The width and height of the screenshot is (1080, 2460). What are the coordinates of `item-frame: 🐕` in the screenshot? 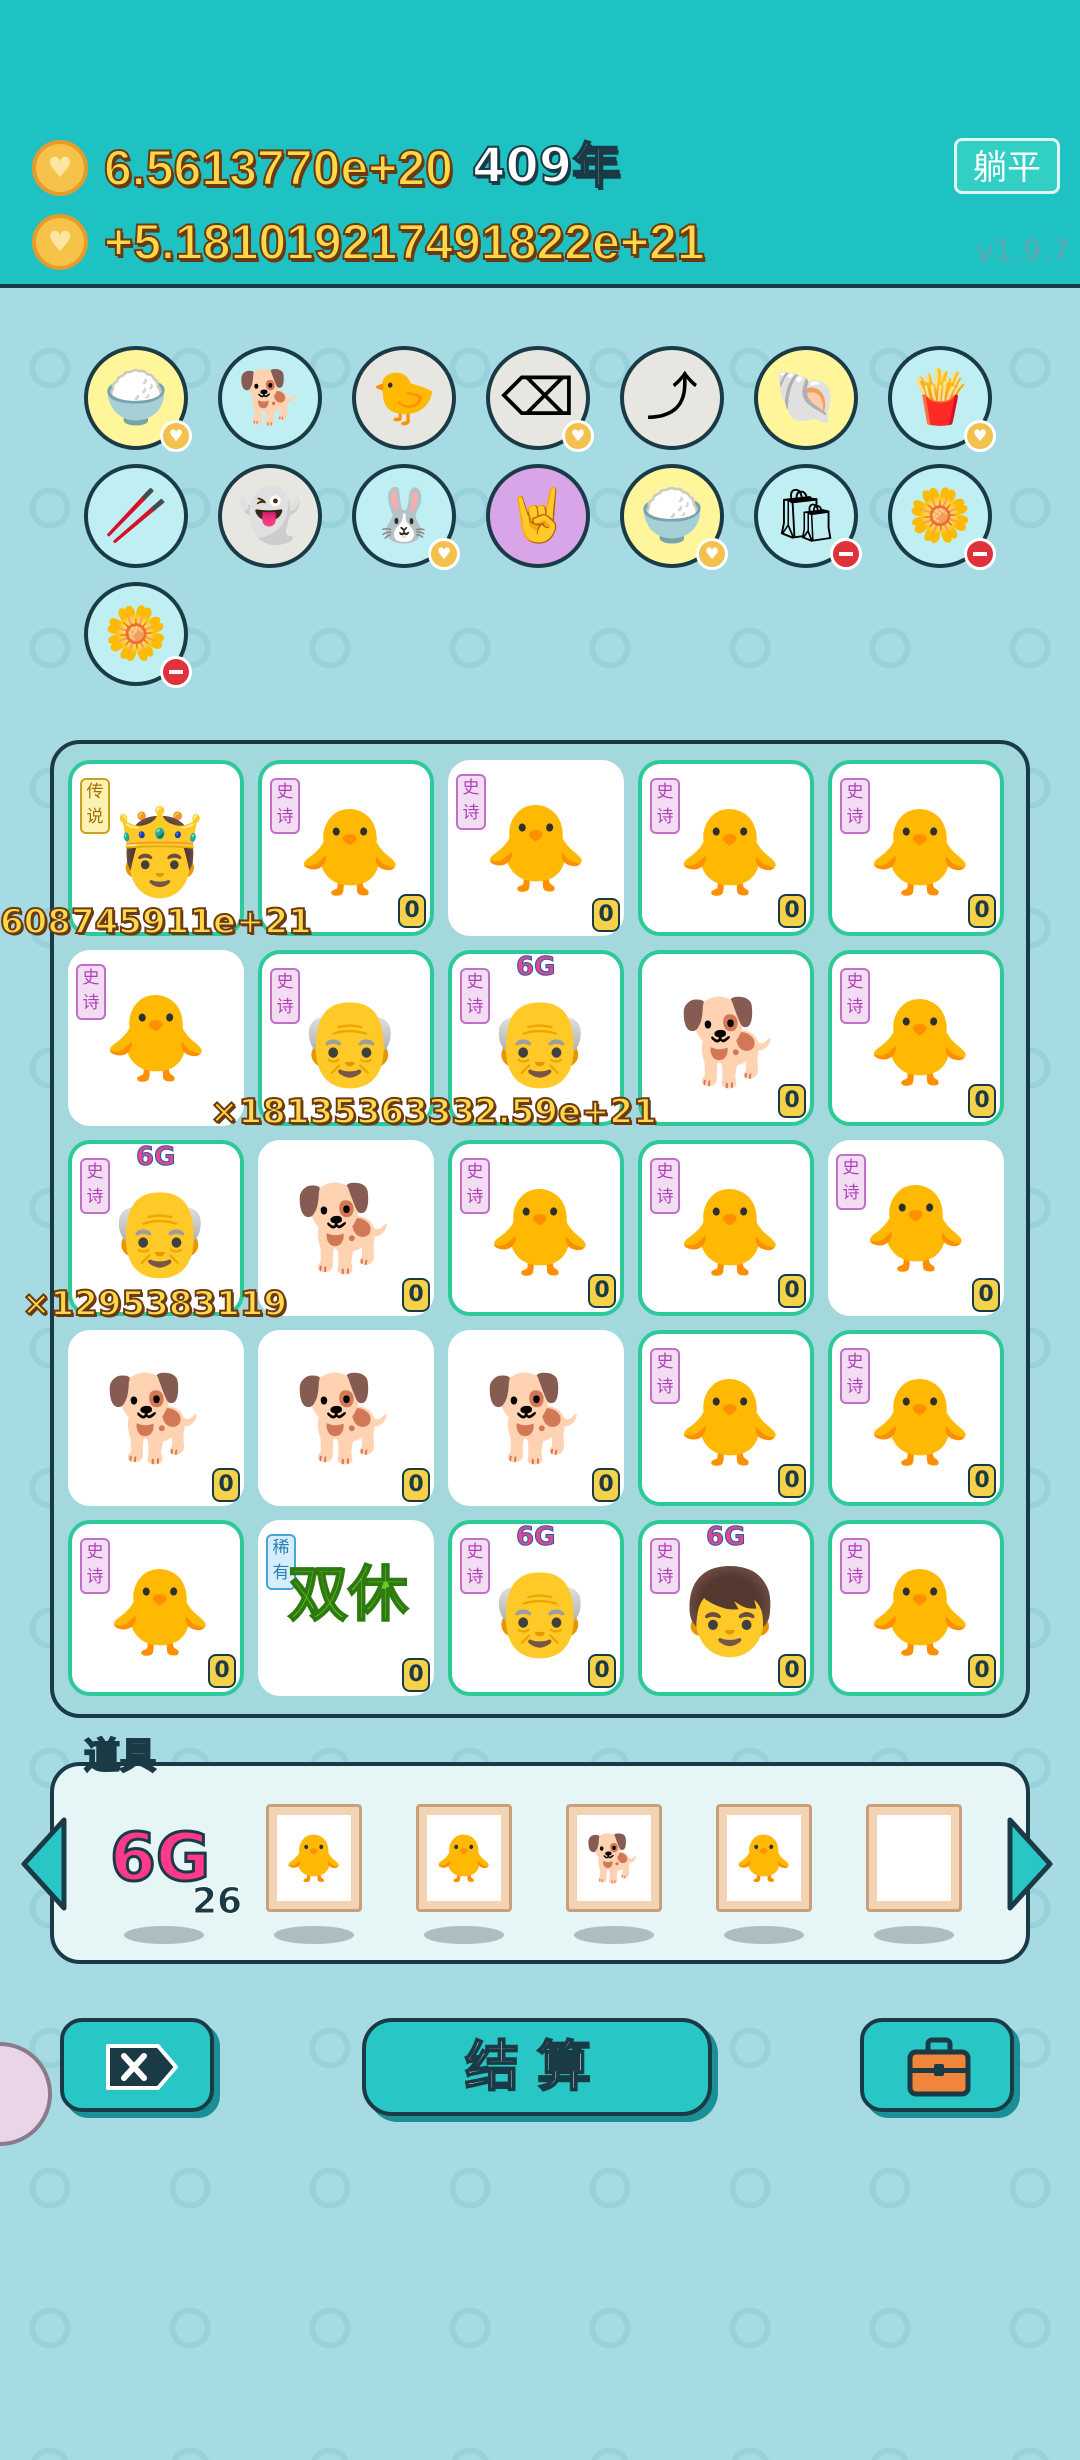 It's located at (614, 1858).